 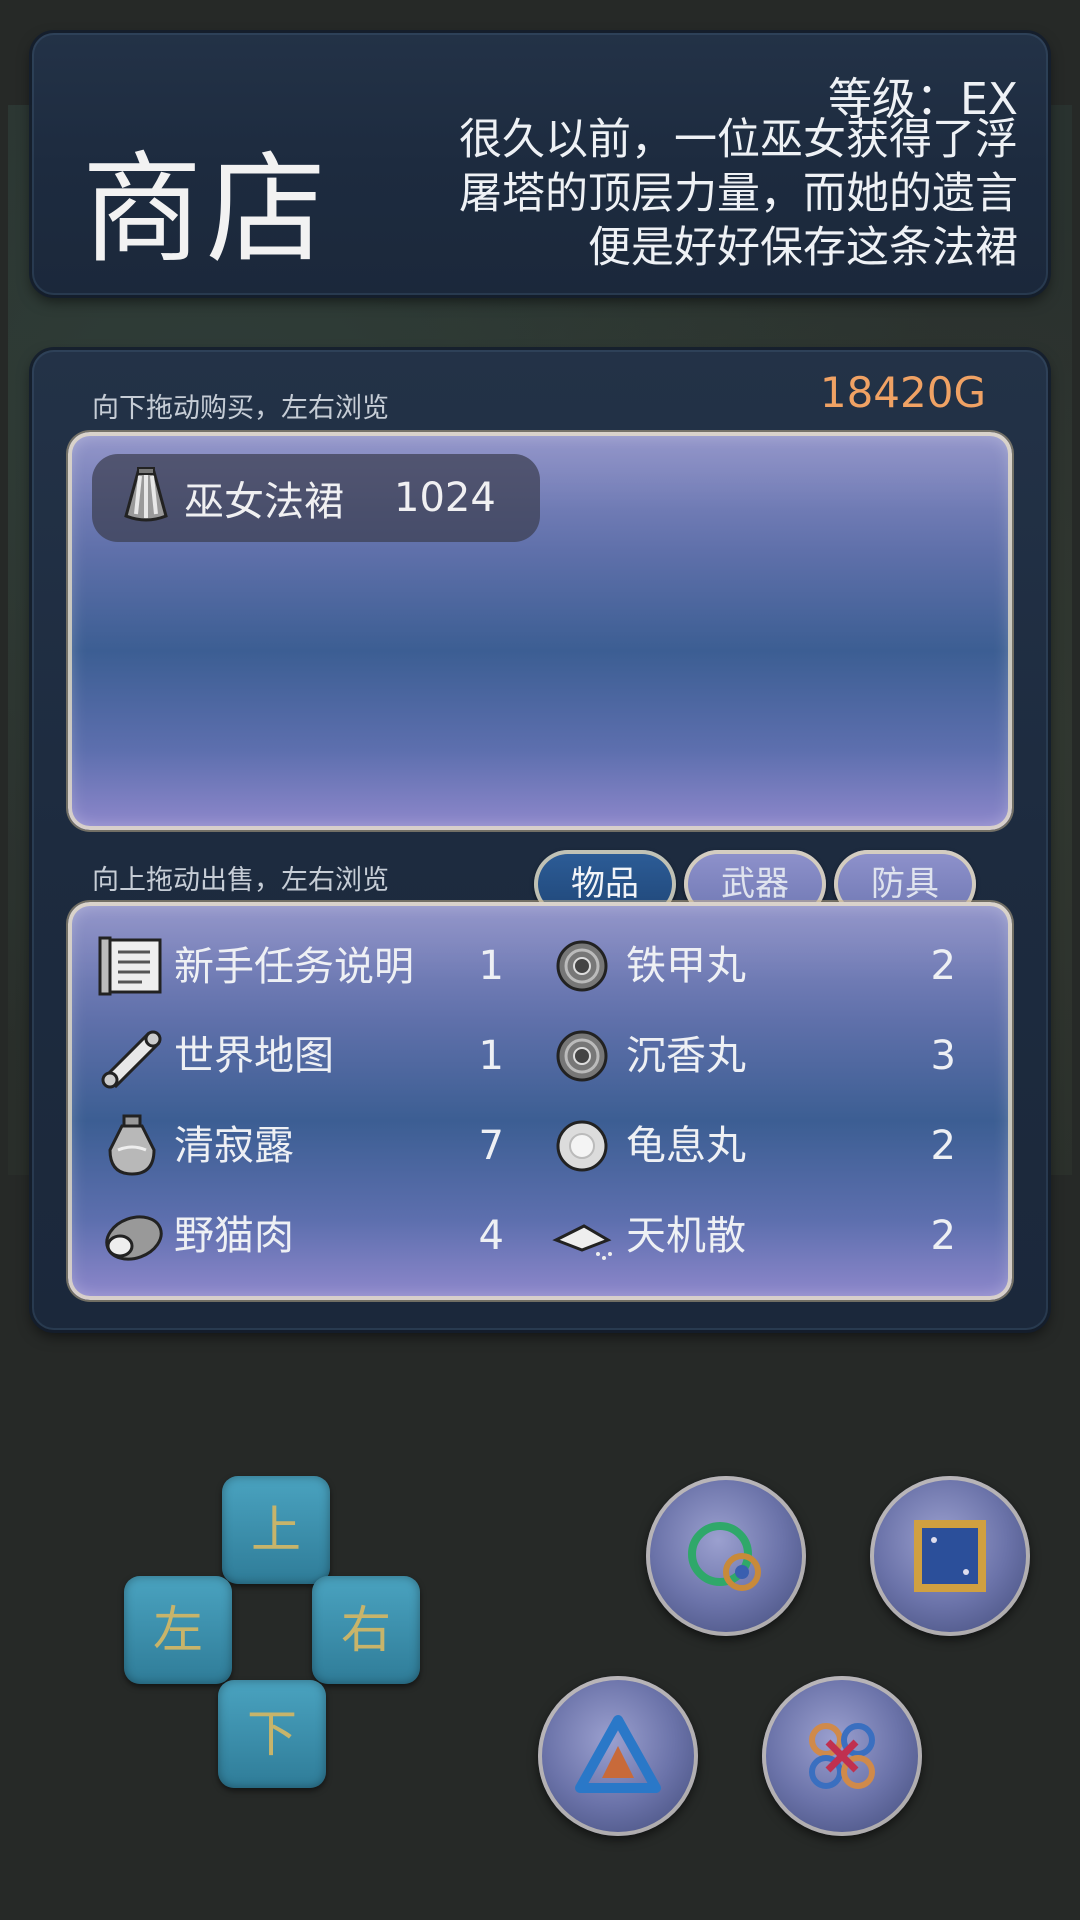 I want to click on inventory-item: 沉香丸 3, so click(x=758, y=1056).